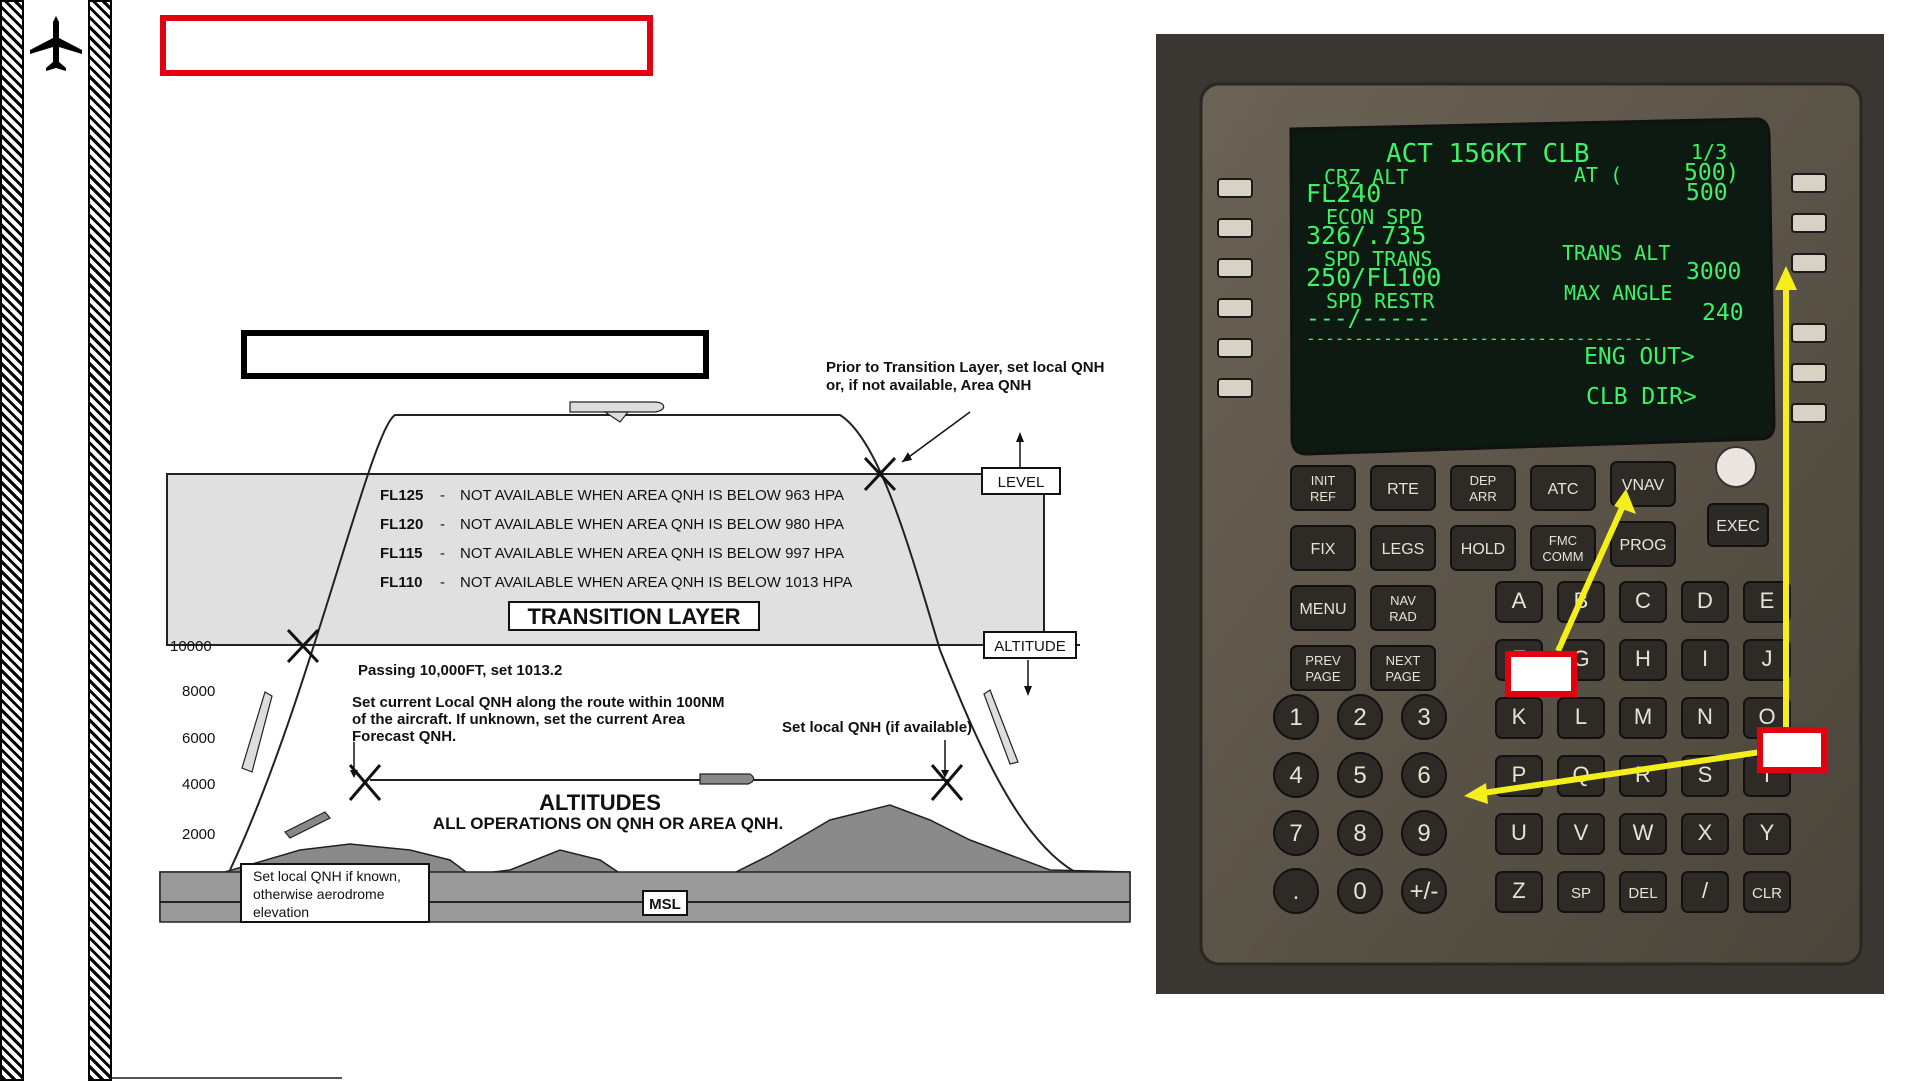  I want to click on letter-key-w-label: W, so click(1643, 832).